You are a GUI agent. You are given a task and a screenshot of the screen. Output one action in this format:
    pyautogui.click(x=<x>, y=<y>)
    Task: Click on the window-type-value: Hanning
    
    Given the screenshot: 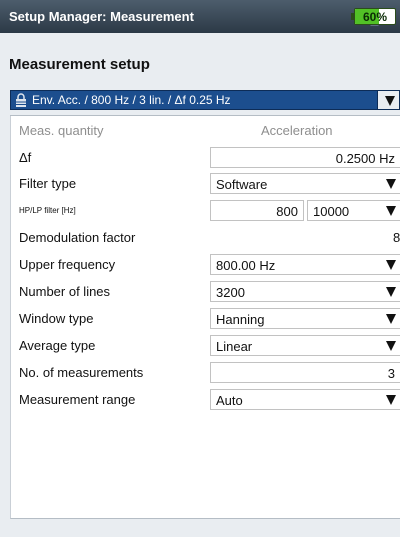 What is the action you would take?
    pyautogui.click(x=240, y=319)
    